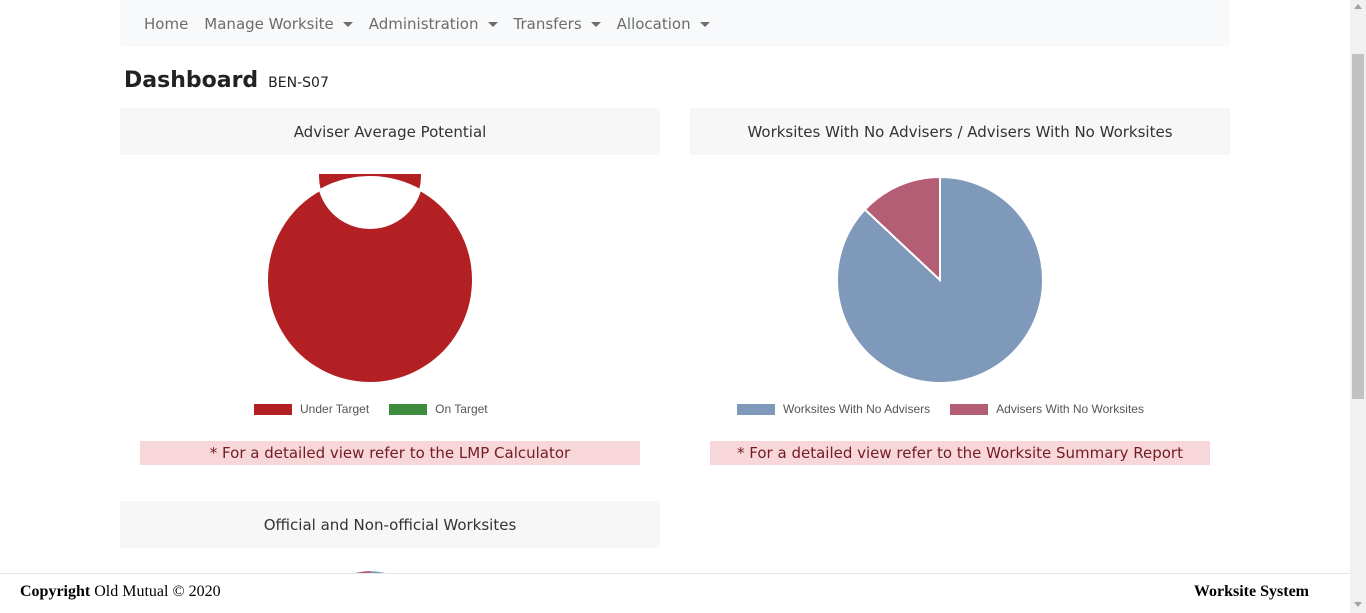  What do you see at coordinates (1251, 591) in the screenshot?
I see `footer-system-name: Worksite System` at bounding box center [1251, 591].